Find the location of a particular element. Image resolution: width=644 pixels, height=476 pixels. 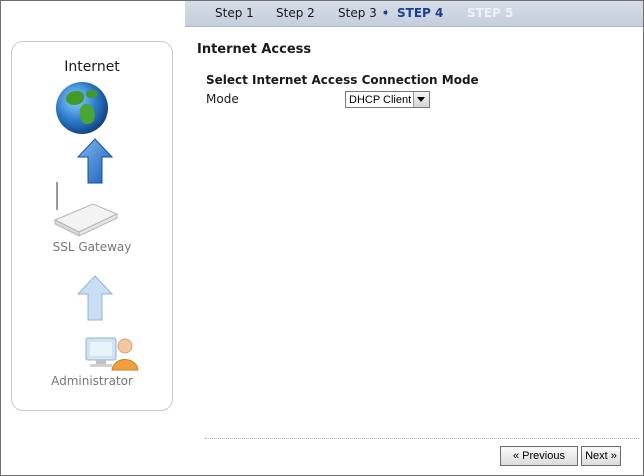

gateway-label: SSL Gateway is located at coordinates (92, 247).